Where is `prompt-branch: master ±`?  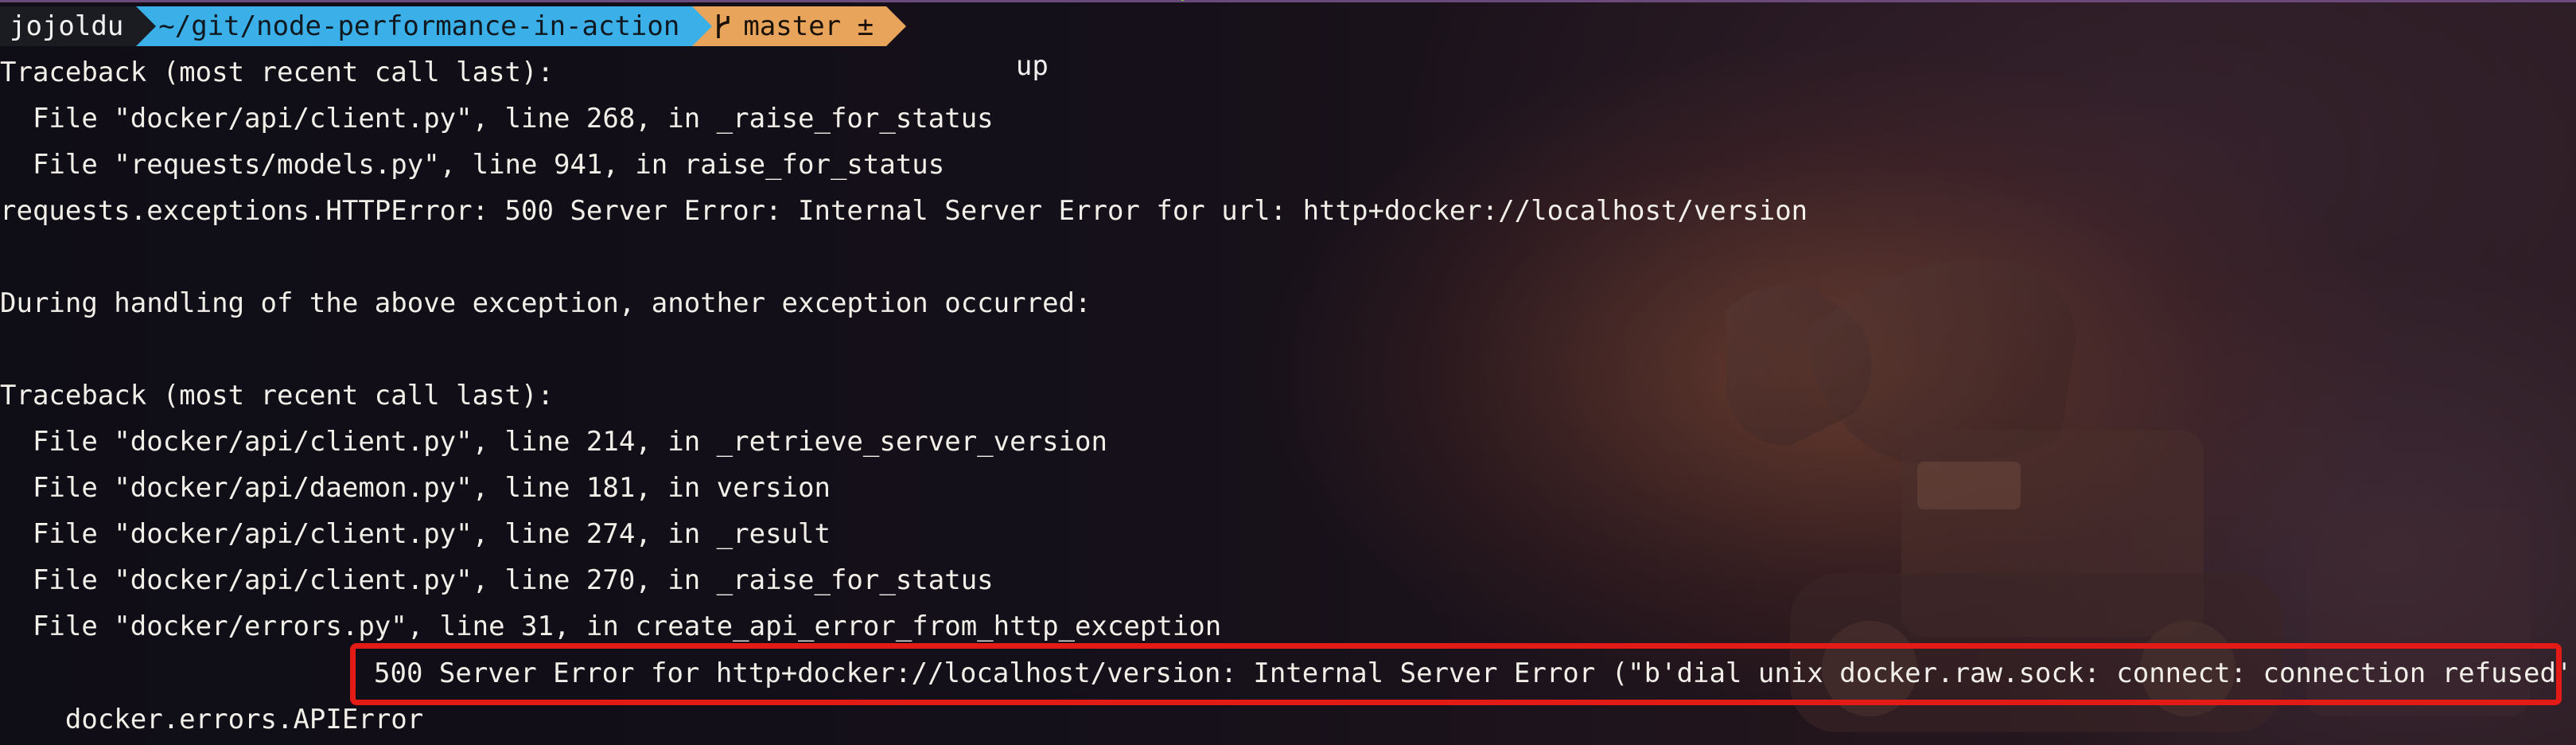
prompt-branch: master ± is located at coordinates (809, 26).